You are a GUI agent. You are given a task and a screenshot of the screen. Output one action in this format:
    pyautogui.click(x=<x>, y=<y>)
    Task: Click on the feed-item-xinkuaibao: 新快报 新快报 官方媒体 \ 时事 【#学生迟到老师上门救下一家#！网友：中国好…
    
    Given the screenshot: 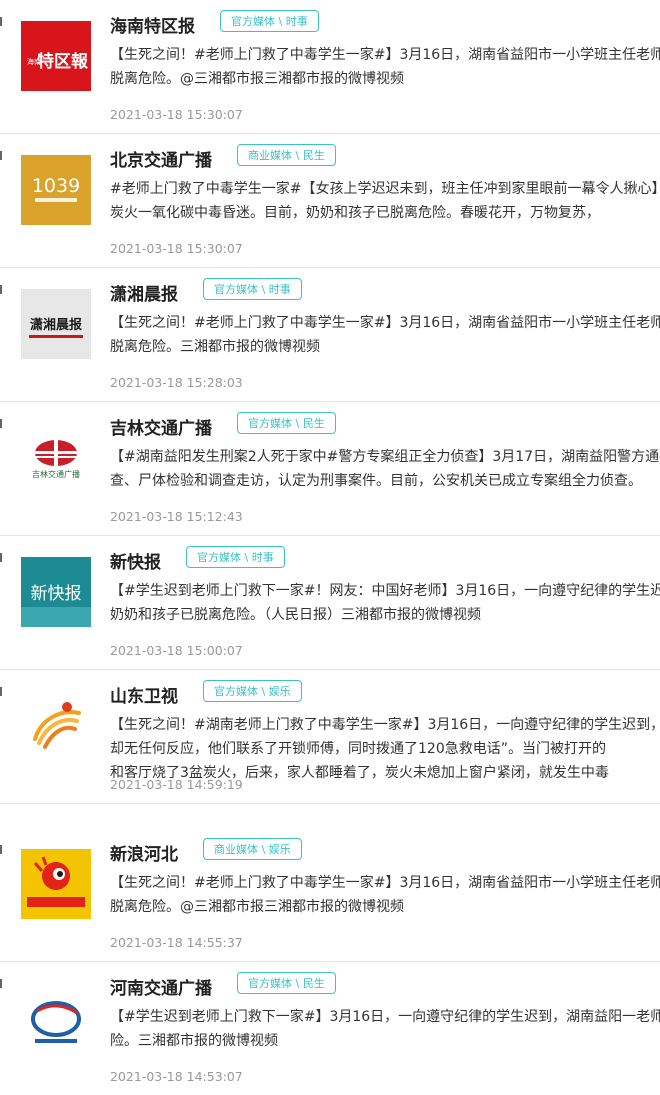 What is the action you would take?
    pyautogui.click(x=330, y=603)
    